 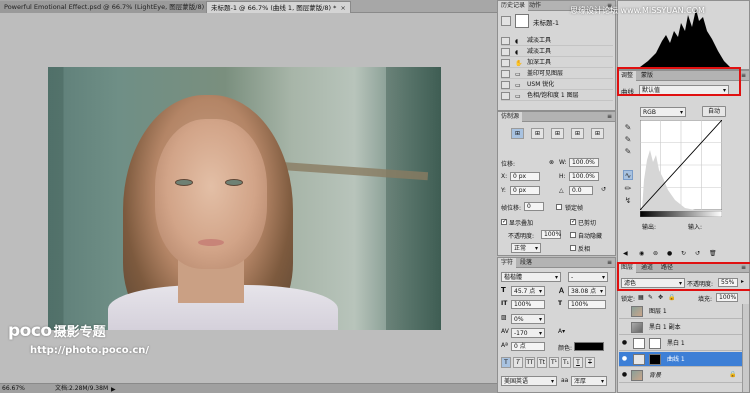 I want to click on clone-source-5-button: ⊞, so click(x=597, y=133).